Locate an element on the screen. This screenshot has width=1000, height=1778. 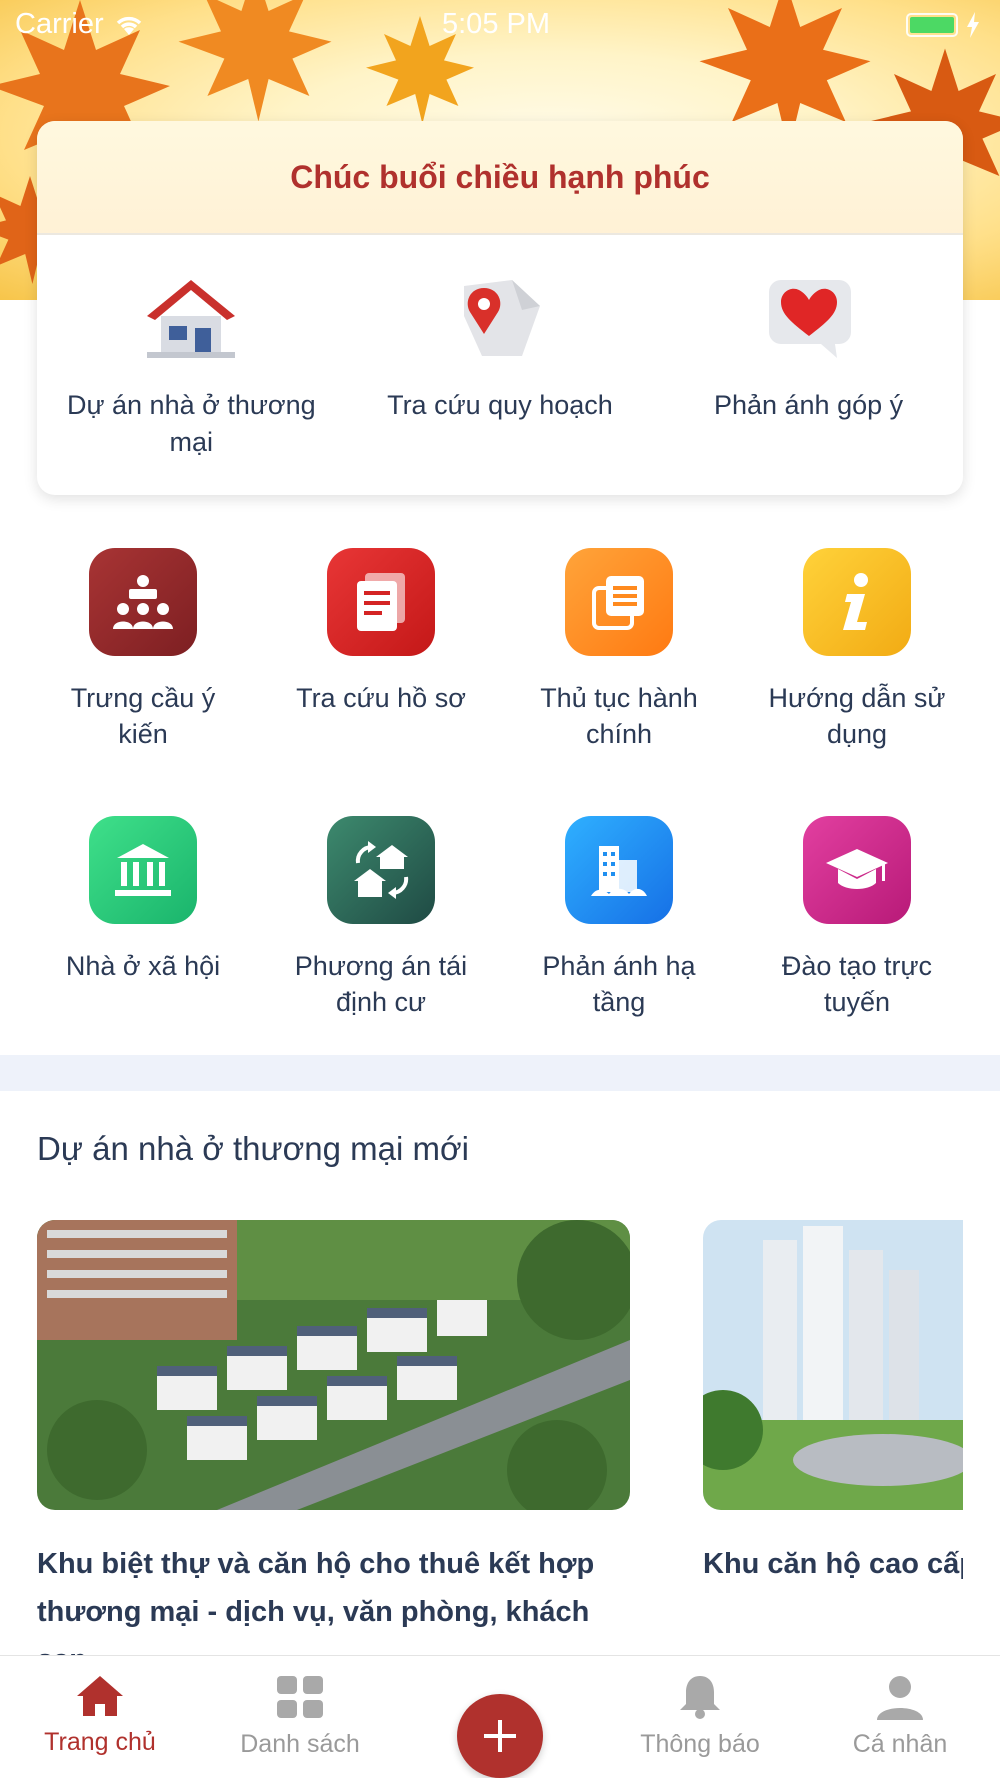
tab-profile: Cá nhân is located at coordinates (900, 1717).